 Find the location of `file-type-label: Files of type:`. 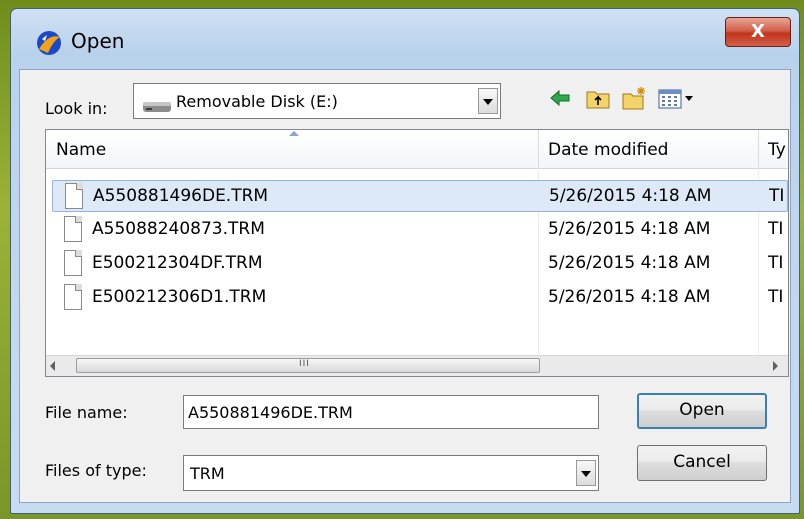

file-type-label: Files of type: is located at coordinates (96, 470).